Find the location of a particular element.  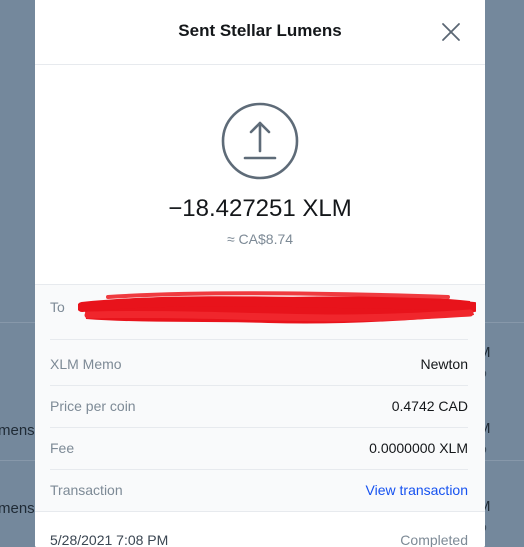

view-transaction-link: View transaction is located at coordinates (417, 490).